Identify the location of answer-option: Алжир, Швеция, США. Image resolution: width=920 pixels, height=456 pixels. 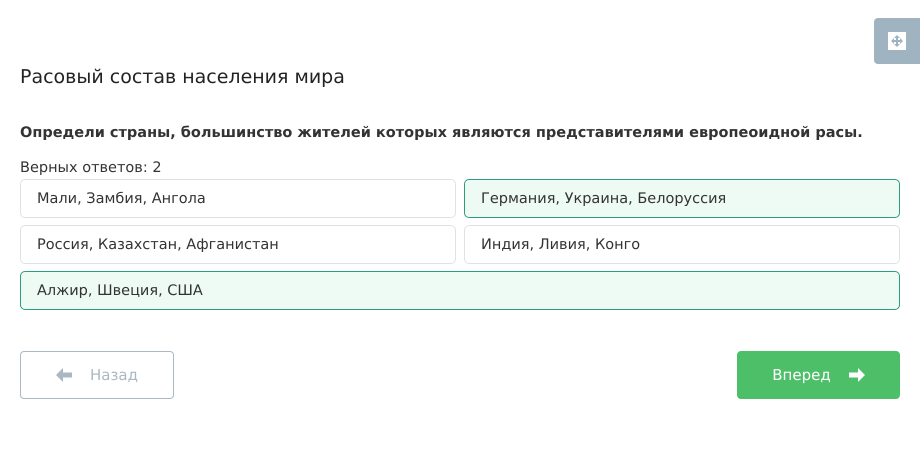
(460, 290).